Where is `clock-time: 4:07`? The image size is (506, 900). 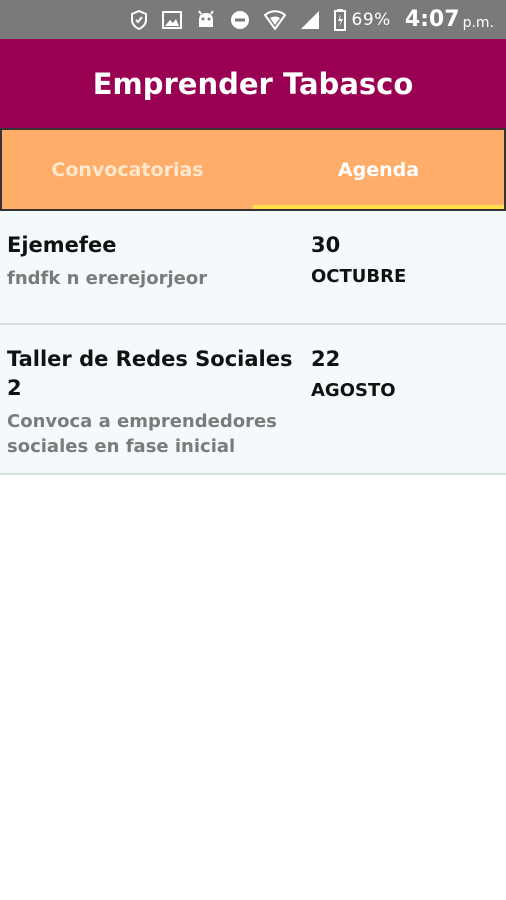
clock-time: 4:07 is located at coordinates (432, 19).